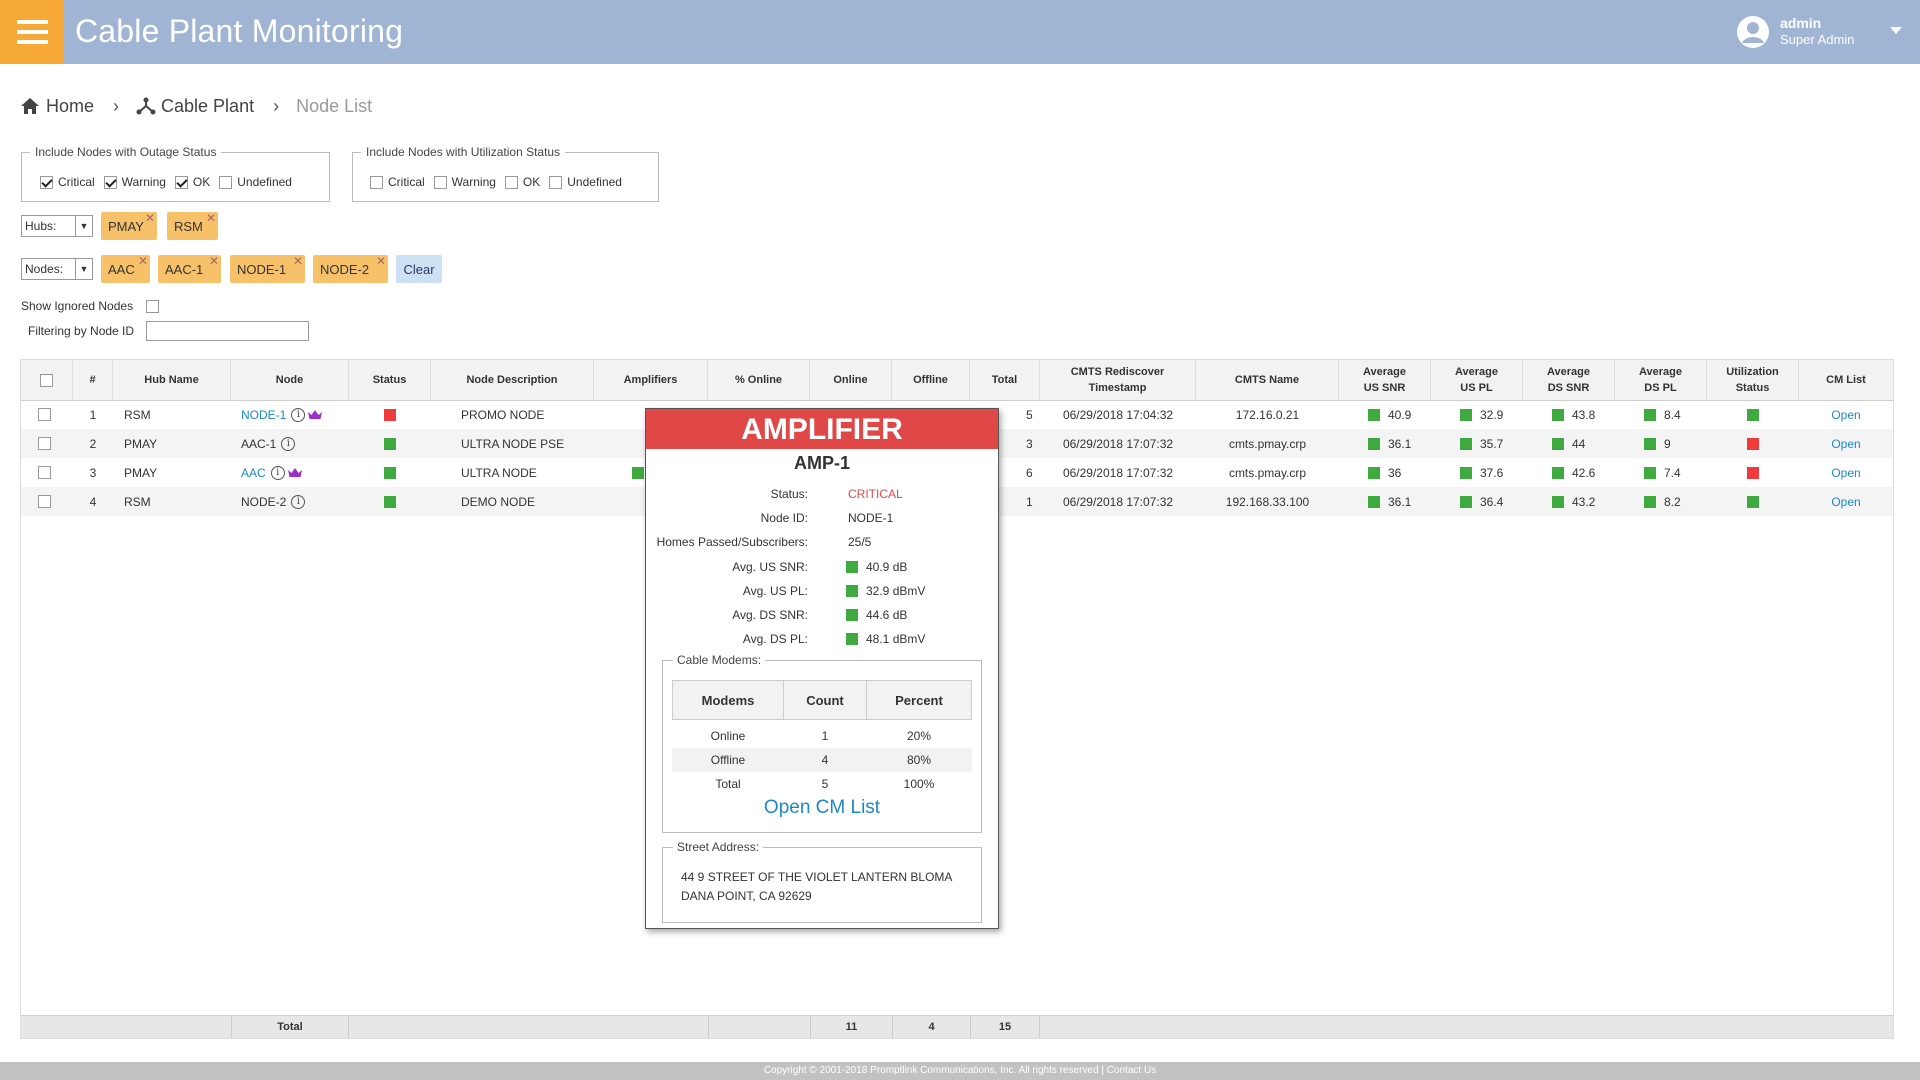 The height and width of the screenshot is (1080, 1920). What do you see at coordinates (181, 182) in the screenshot?
I see `outage-ok-checkbox` at bounding box center [181, 182].